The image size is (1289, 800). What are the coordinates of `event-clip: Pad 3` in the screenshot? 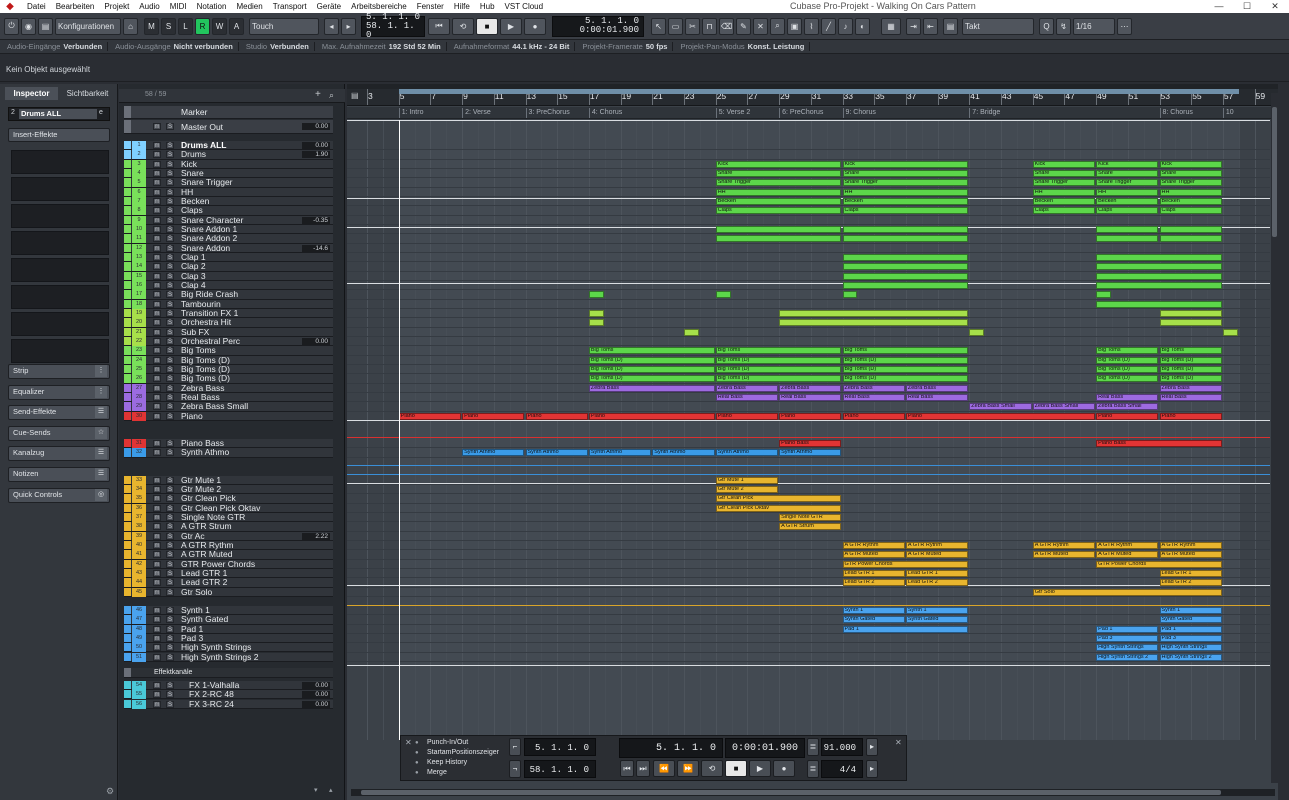 It's located at (1190, 638).